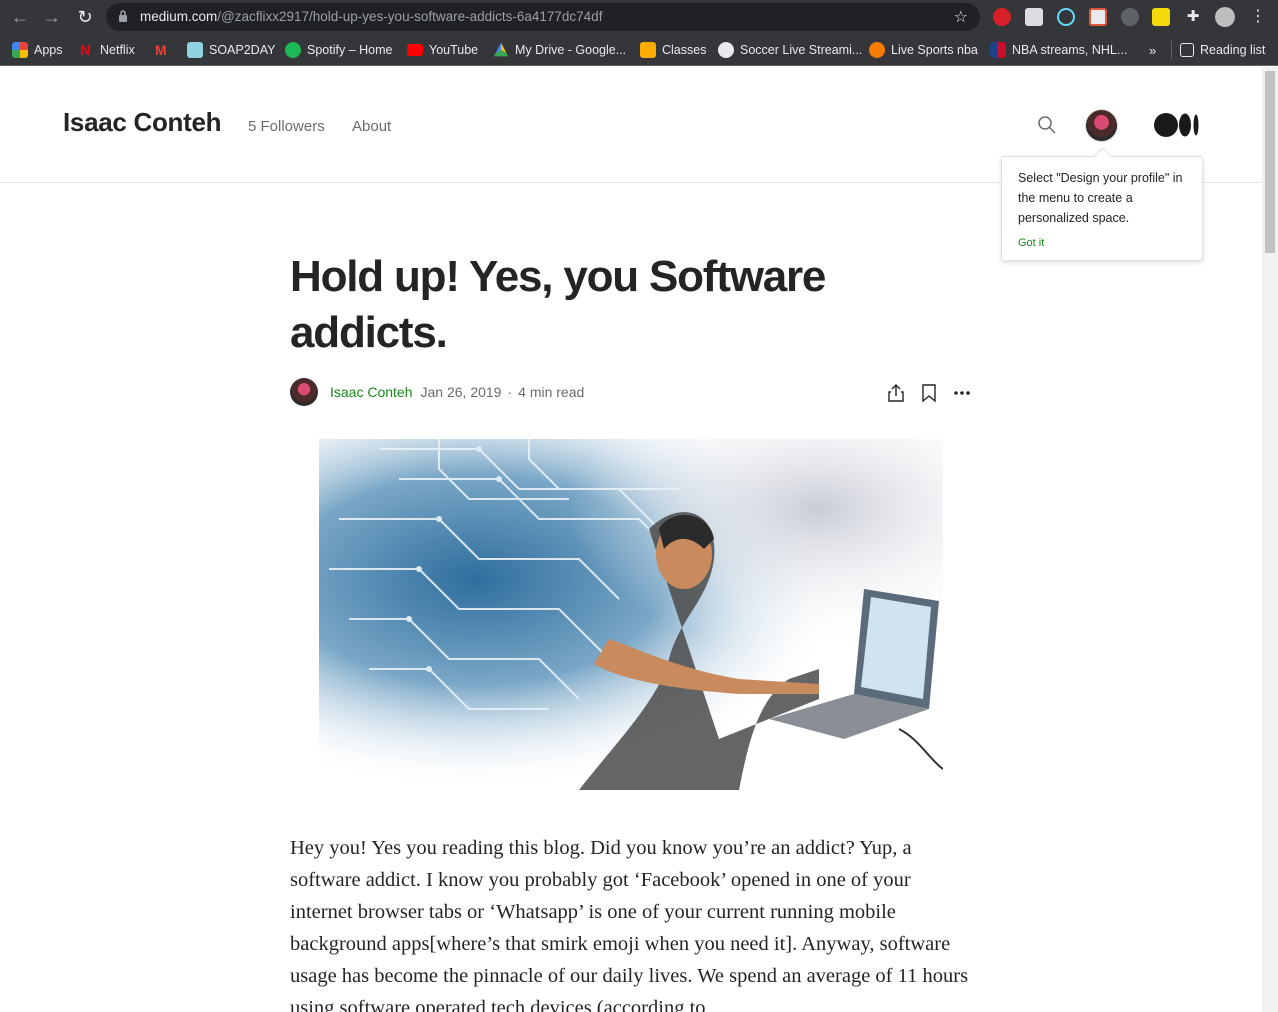  What do you see at coordinates (195, 50) in the screenshot?
I see `soap2day-icon` at bounding box center [195, 50].